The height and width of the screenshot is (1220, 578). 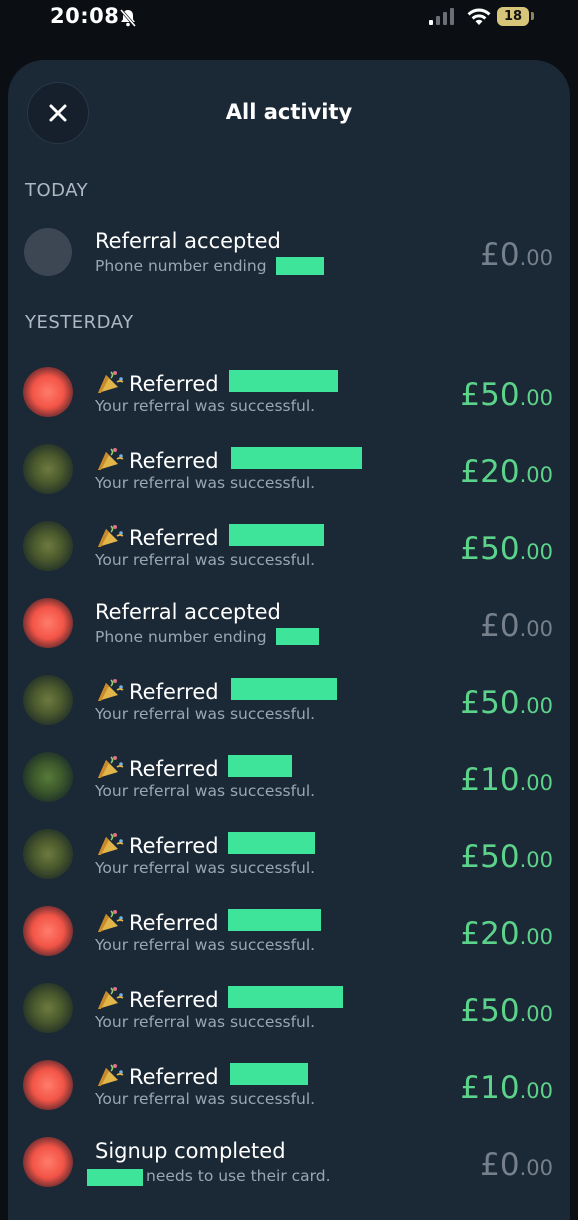 I want to click on battery-indicator: 18, so click(x=513, y=16).